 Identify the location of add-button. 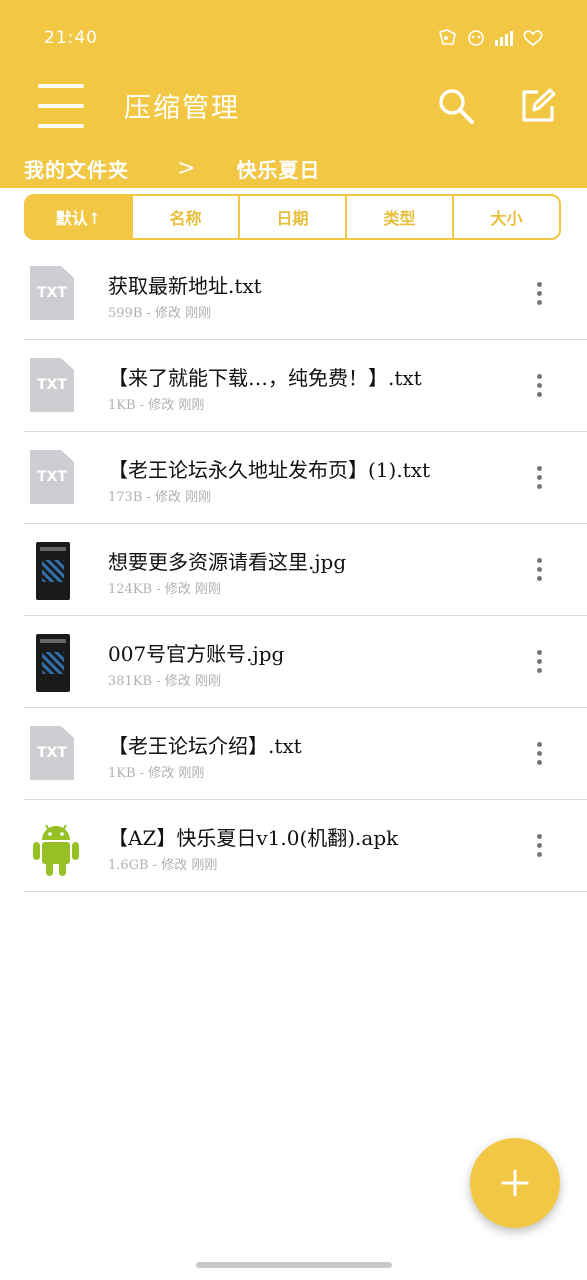
(515, 1183).